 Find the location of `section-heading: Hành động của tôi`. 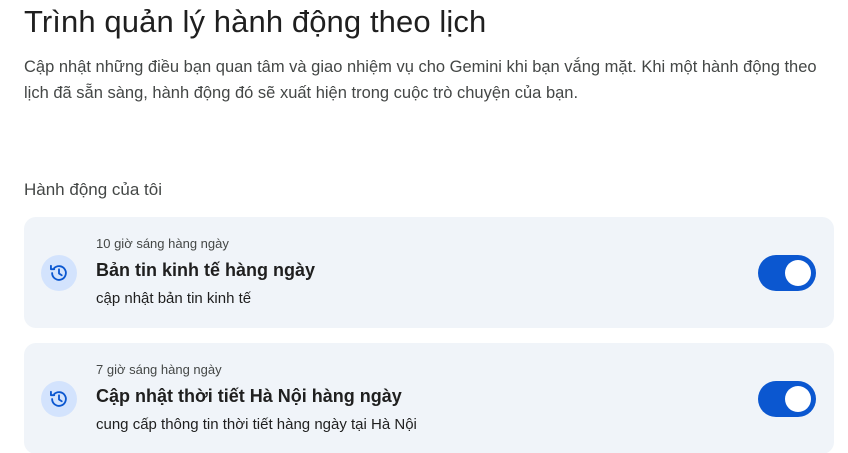

section-heading: Hành động của tôi is located at coordinates (93, 189).